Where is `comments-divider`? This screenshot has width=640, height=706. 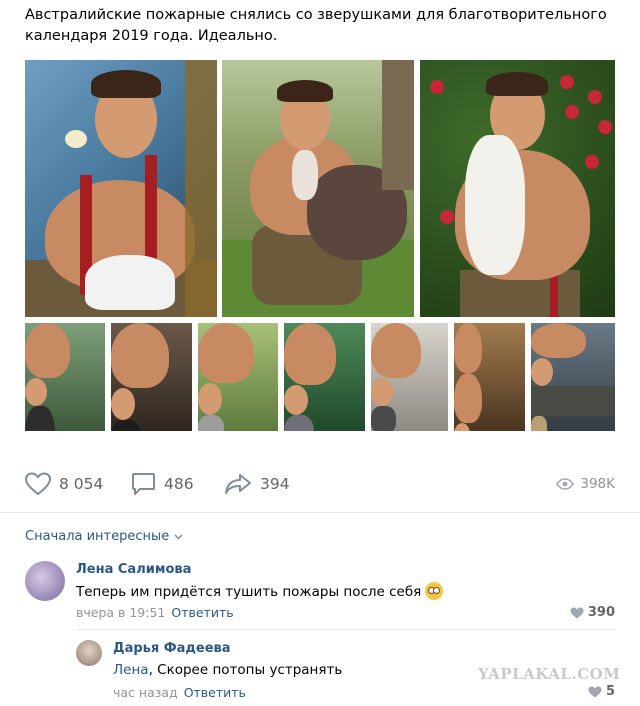 comments-divider is located at coordinates (320, 512).